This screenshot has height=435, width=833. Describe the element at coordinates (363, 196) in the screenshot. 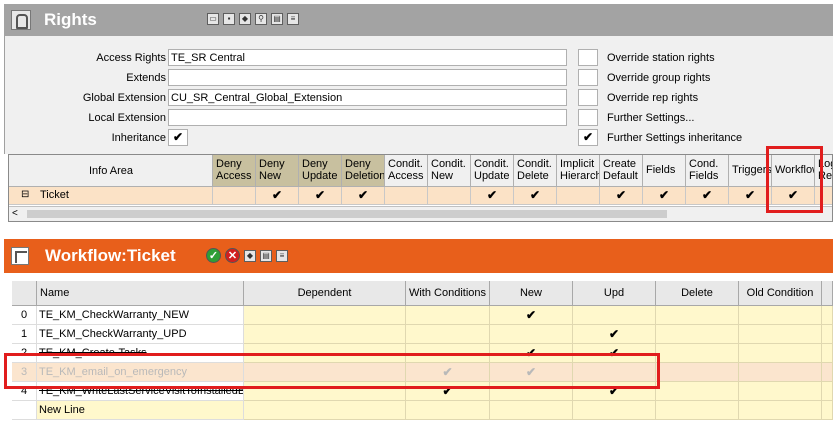

I see `cell-deny-deletion: ✔` at that location.